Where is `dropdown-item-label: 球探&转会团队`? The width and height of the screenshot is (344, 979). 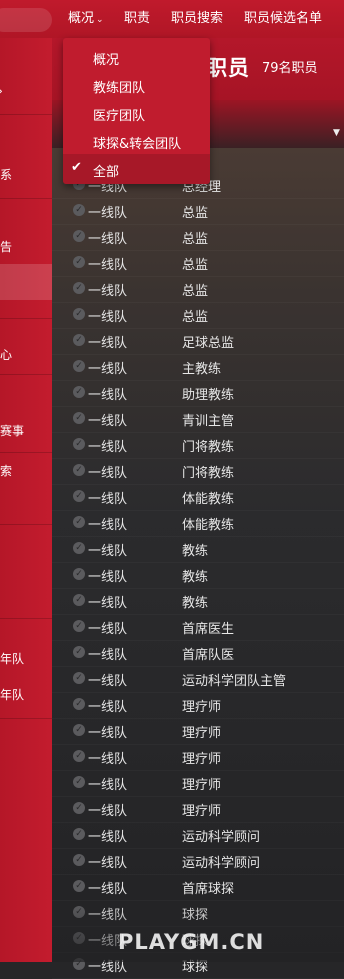
dropdown-item-label: 球探&转会团队 is located at coordinates (137, 144).